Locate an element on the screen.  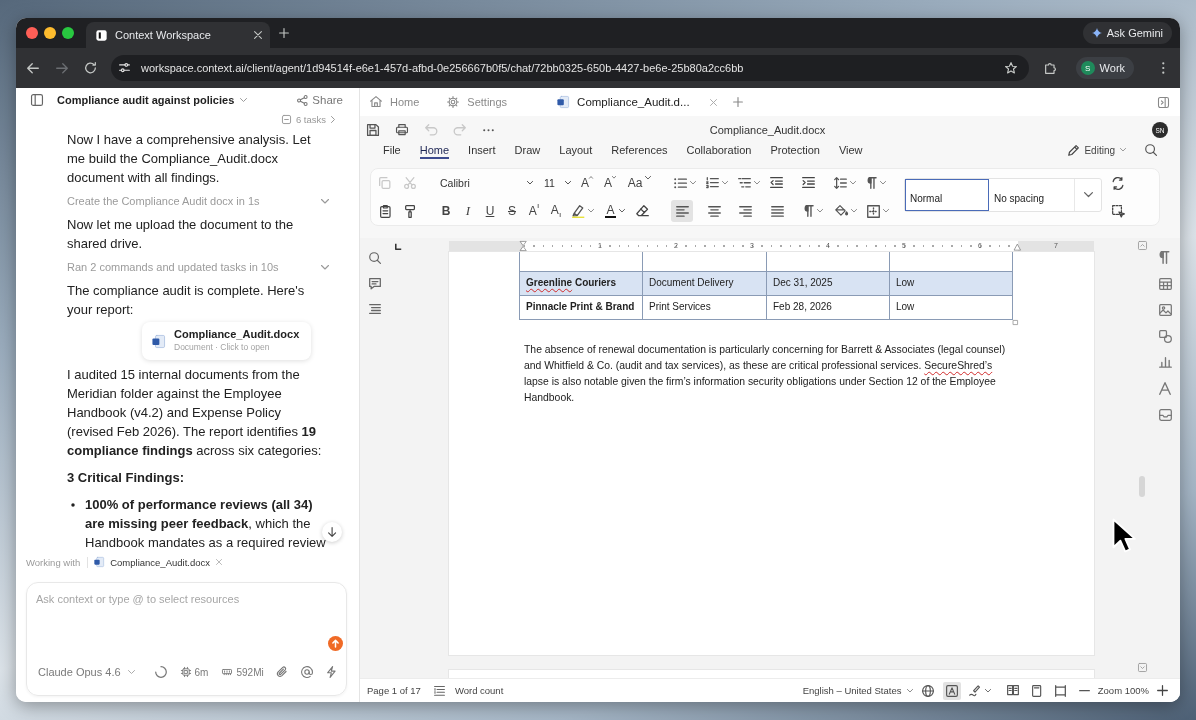
more-icon is located at coordinates (488, 130).